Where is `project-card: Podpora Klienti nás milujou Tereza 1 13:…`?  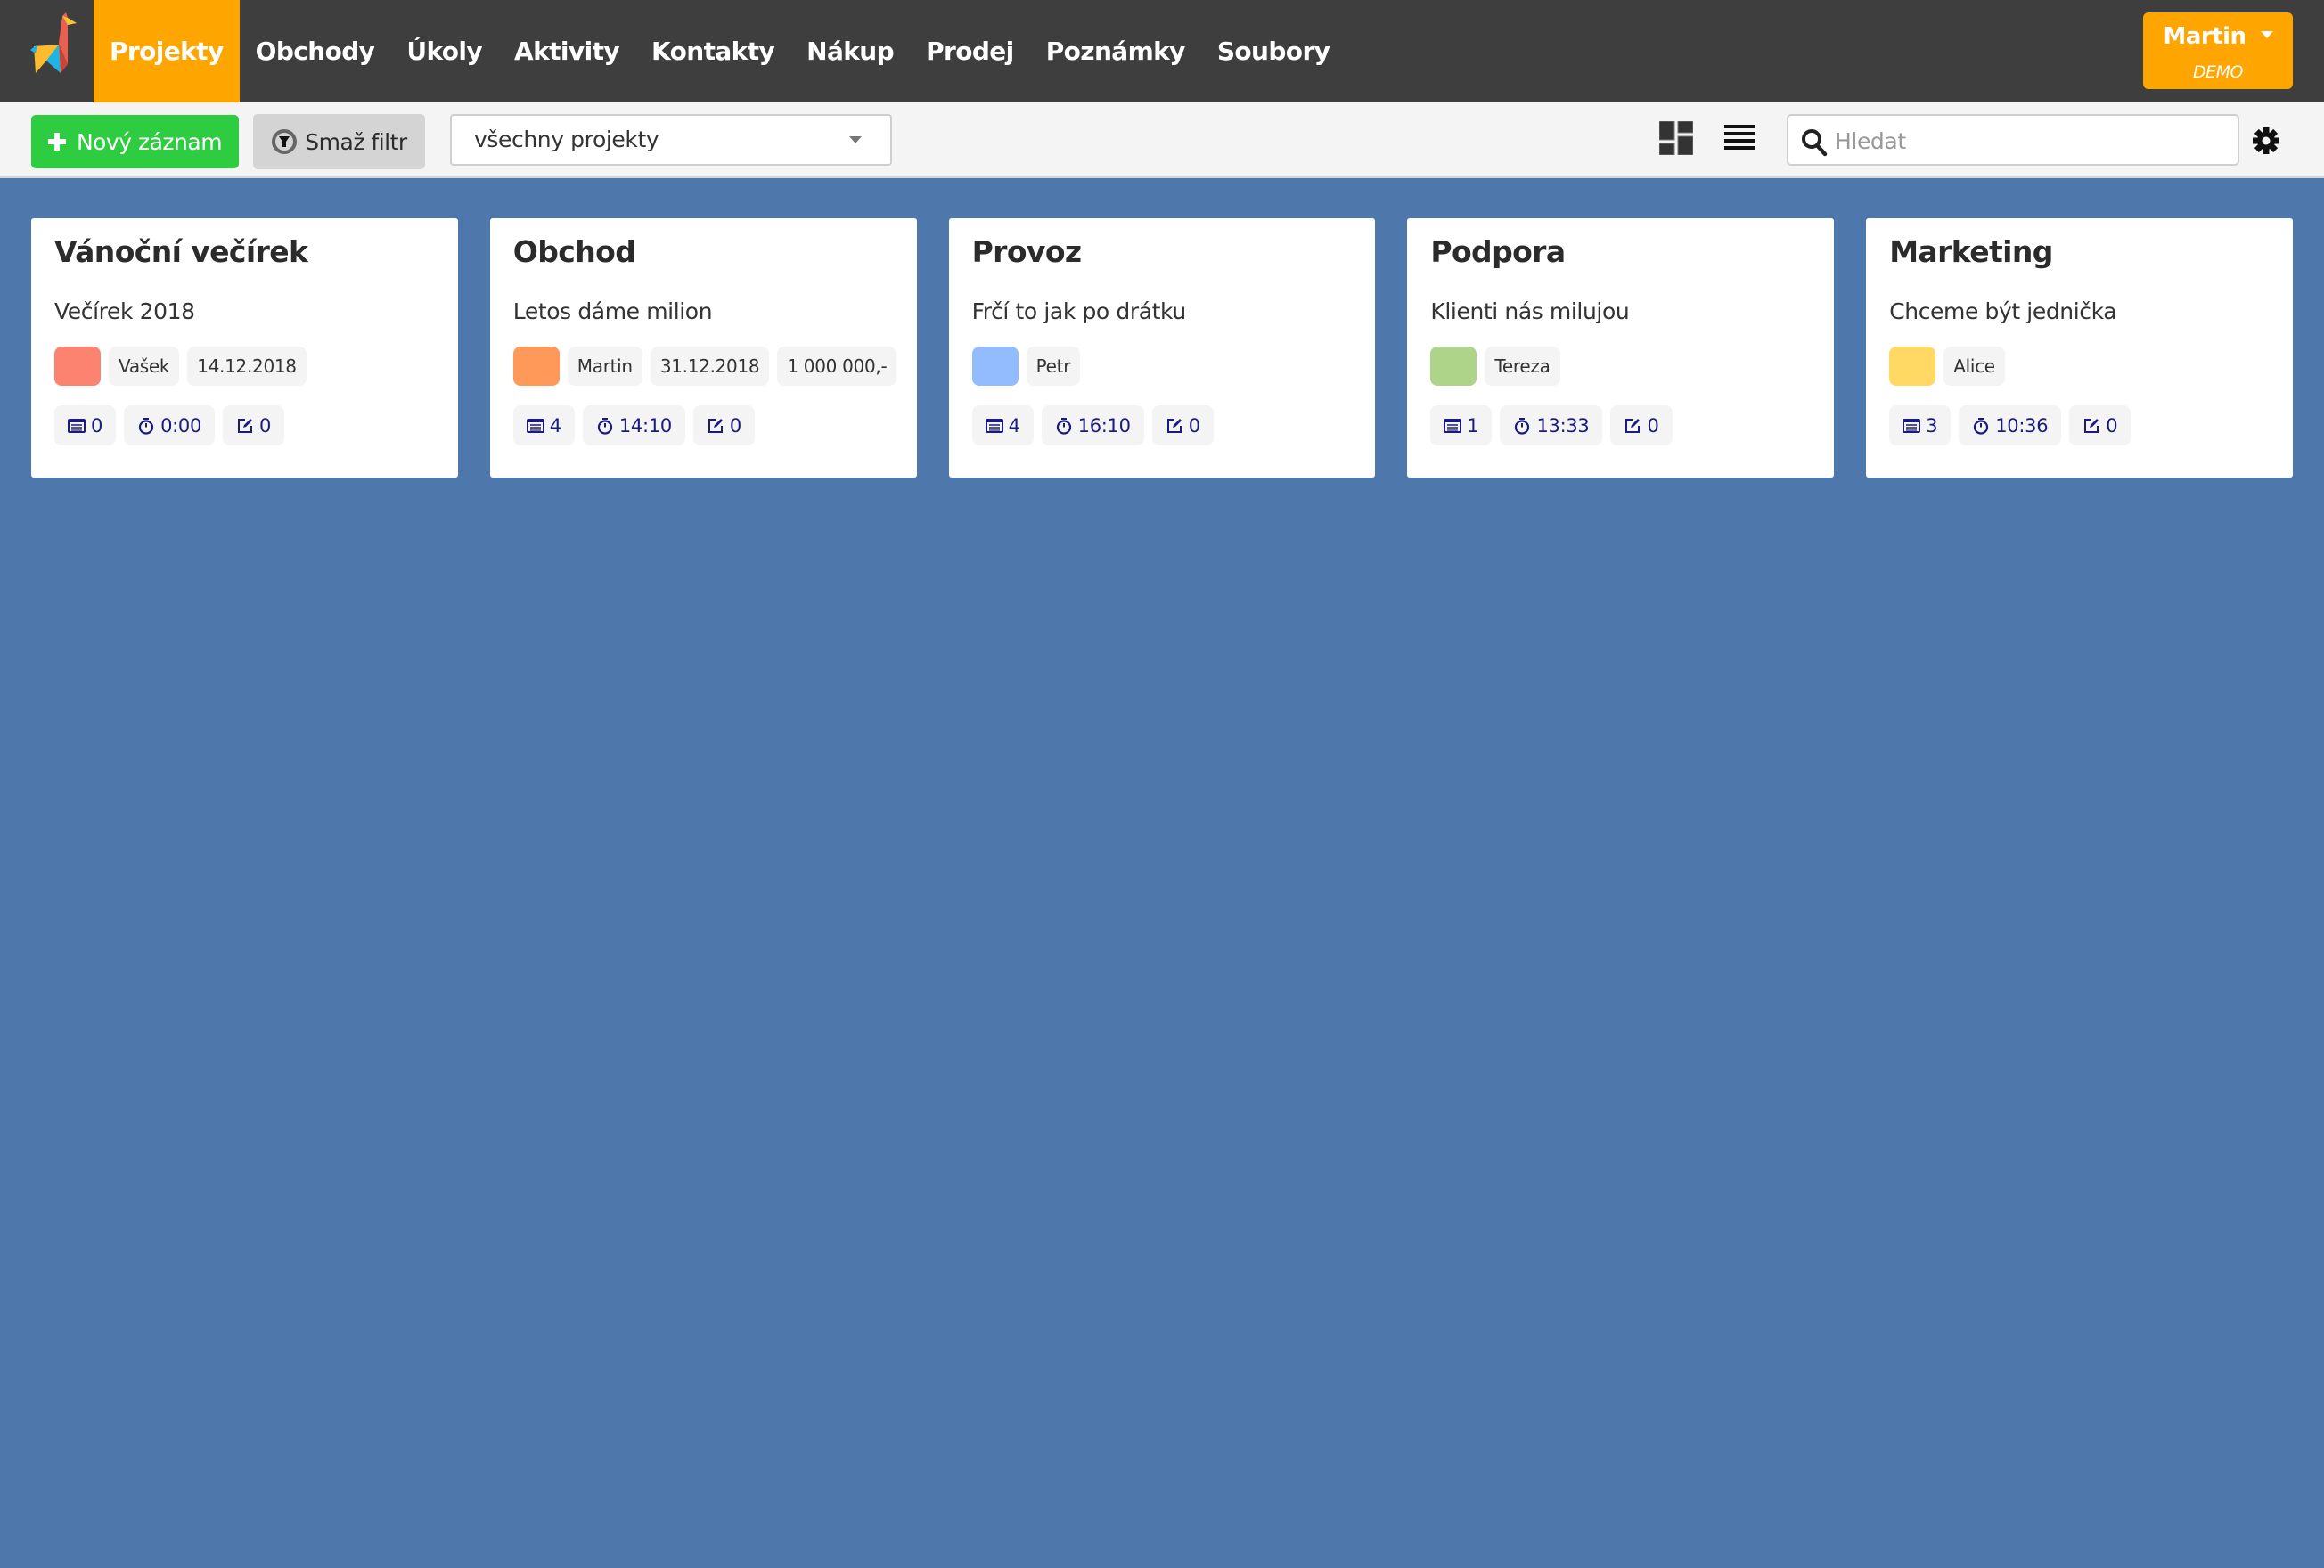
project-card: Podpora Klienti nás milujou Tereza 1 13:… is located at coordinates (1621, 348).